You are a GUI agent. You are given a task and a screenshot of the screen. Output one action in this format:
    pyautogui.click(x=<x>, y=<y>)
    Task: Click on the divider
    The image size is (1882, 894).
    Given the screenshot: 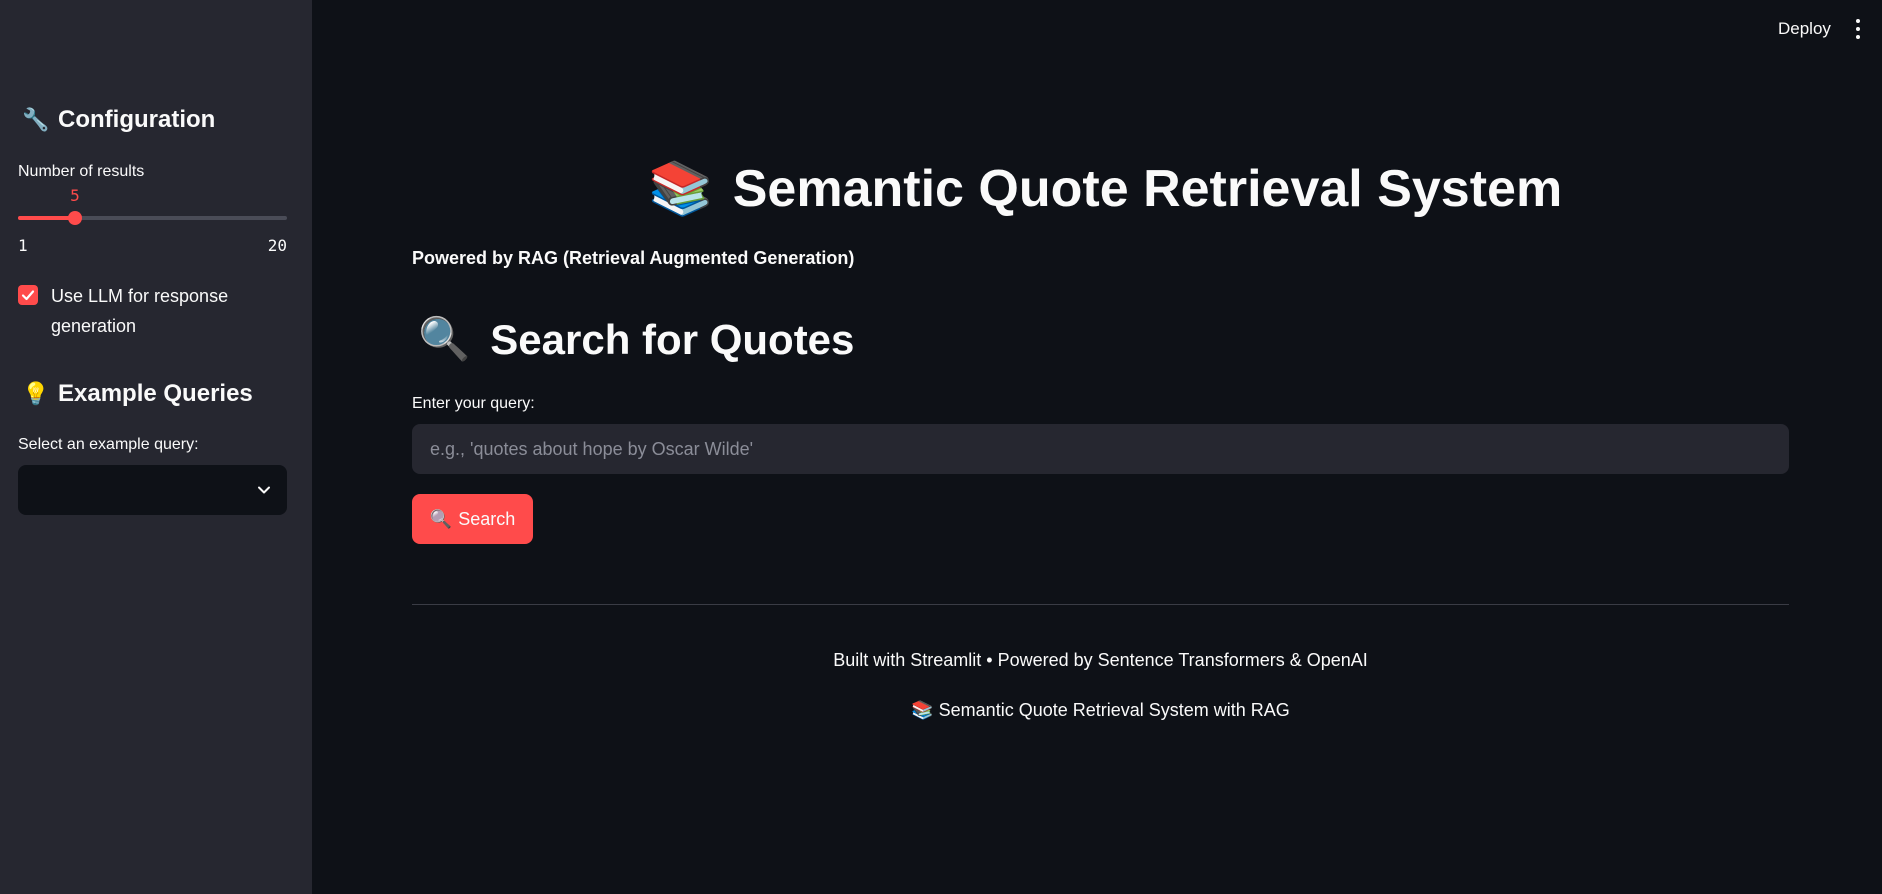 What is the action you would take?
    pyautogui.click(x=1100, y=604)
    